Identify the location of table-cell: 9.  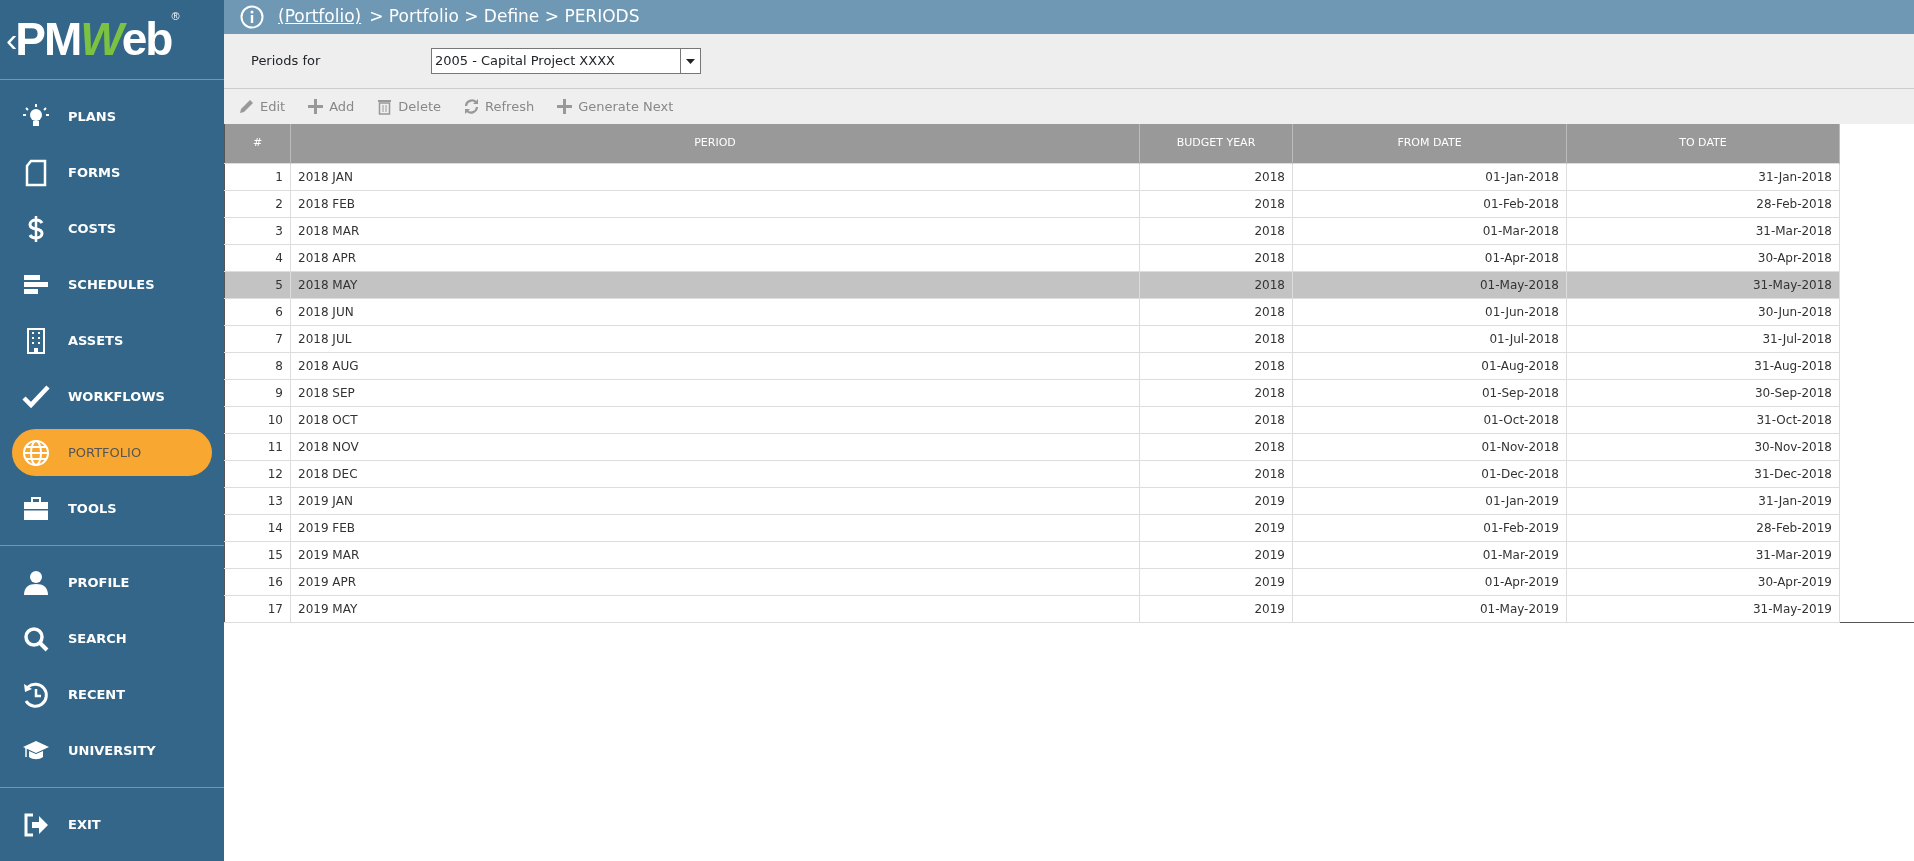
(257, 392).